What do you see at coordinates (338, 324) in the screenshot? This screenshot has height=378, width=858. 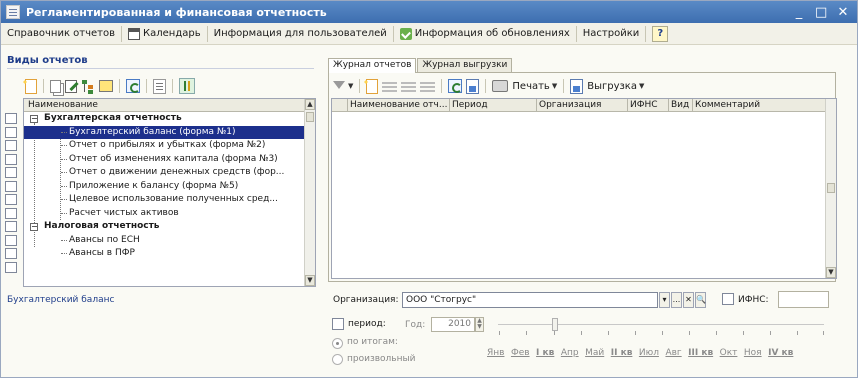 I see `period-checkbox` at bounding box center [338, 324].